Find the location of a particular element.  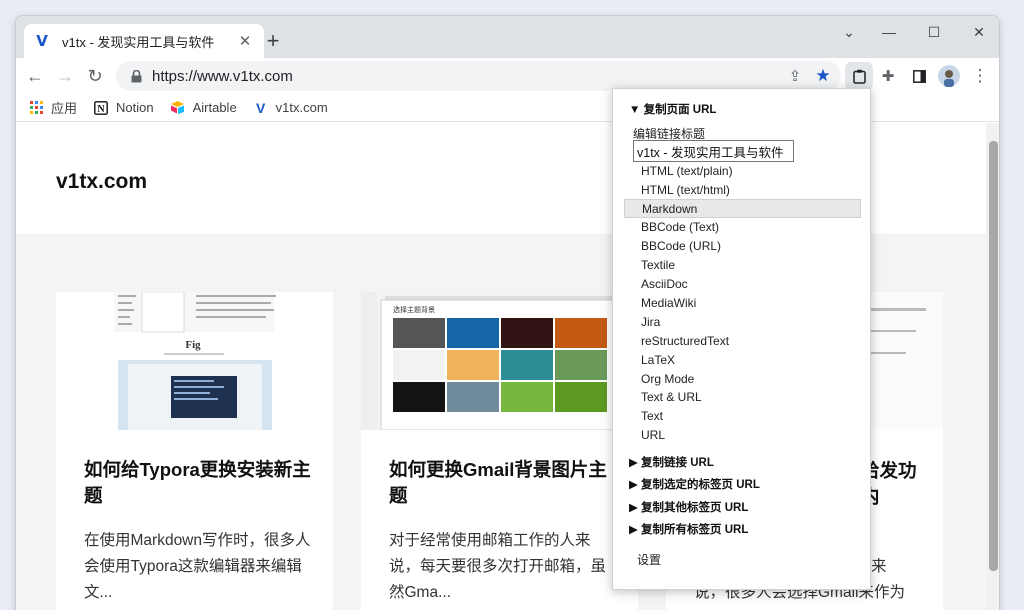

v1tx-favicon-icon: V is located at coordinates (42, 41).